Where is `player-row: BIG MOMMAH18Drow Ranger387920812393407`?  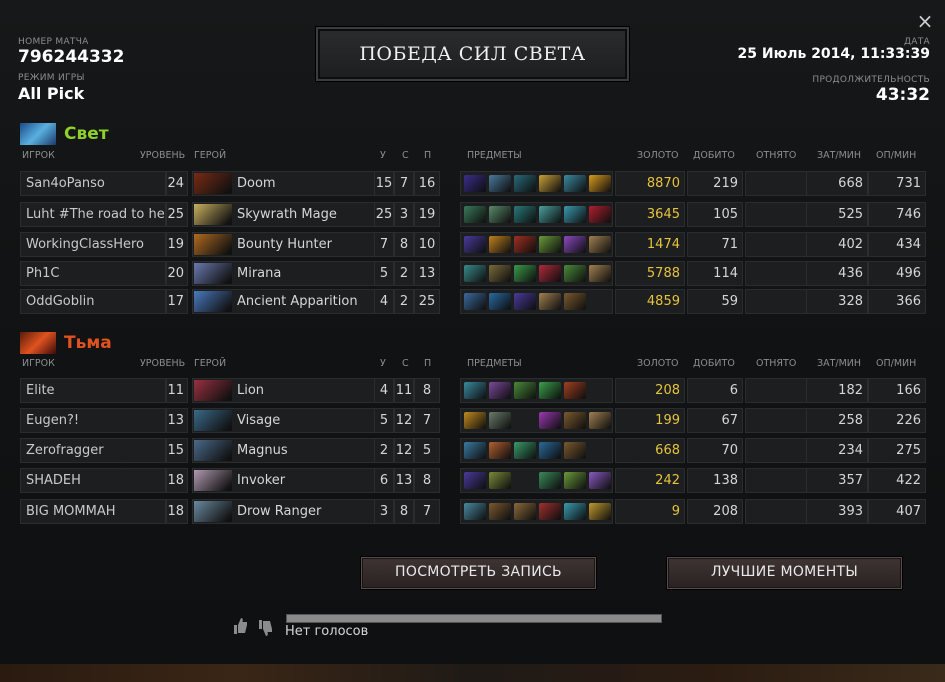 player-row: BIG MOMMAH18Drow Ranger387920812393407 is located at coordinates (473, 511).